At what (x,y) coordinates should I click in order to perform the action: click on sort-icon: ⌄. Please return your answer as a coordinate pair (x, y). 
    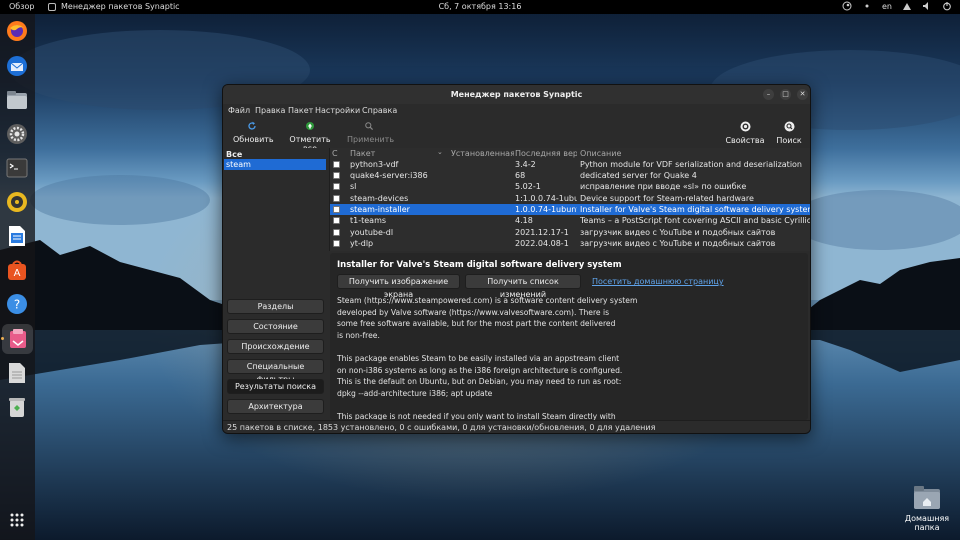
    Looking at the image, I should click on (440, 152).